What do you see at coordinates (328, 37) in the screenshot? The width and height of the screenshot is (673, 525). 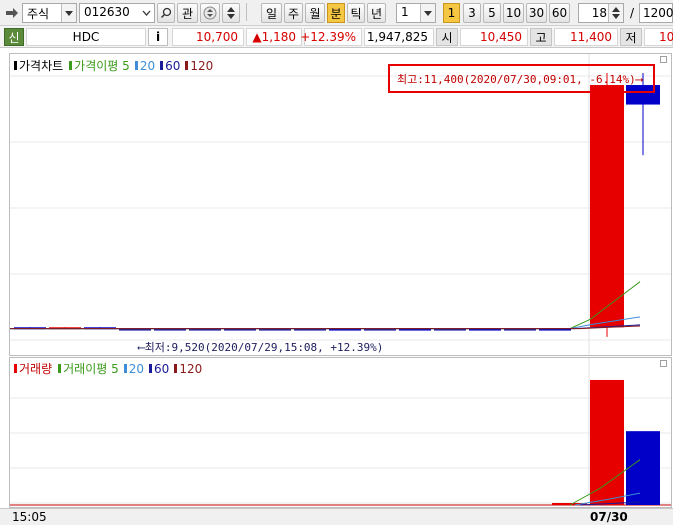 I see `price-change-pct-value: +12.39%` at bounding box center [328, 37].